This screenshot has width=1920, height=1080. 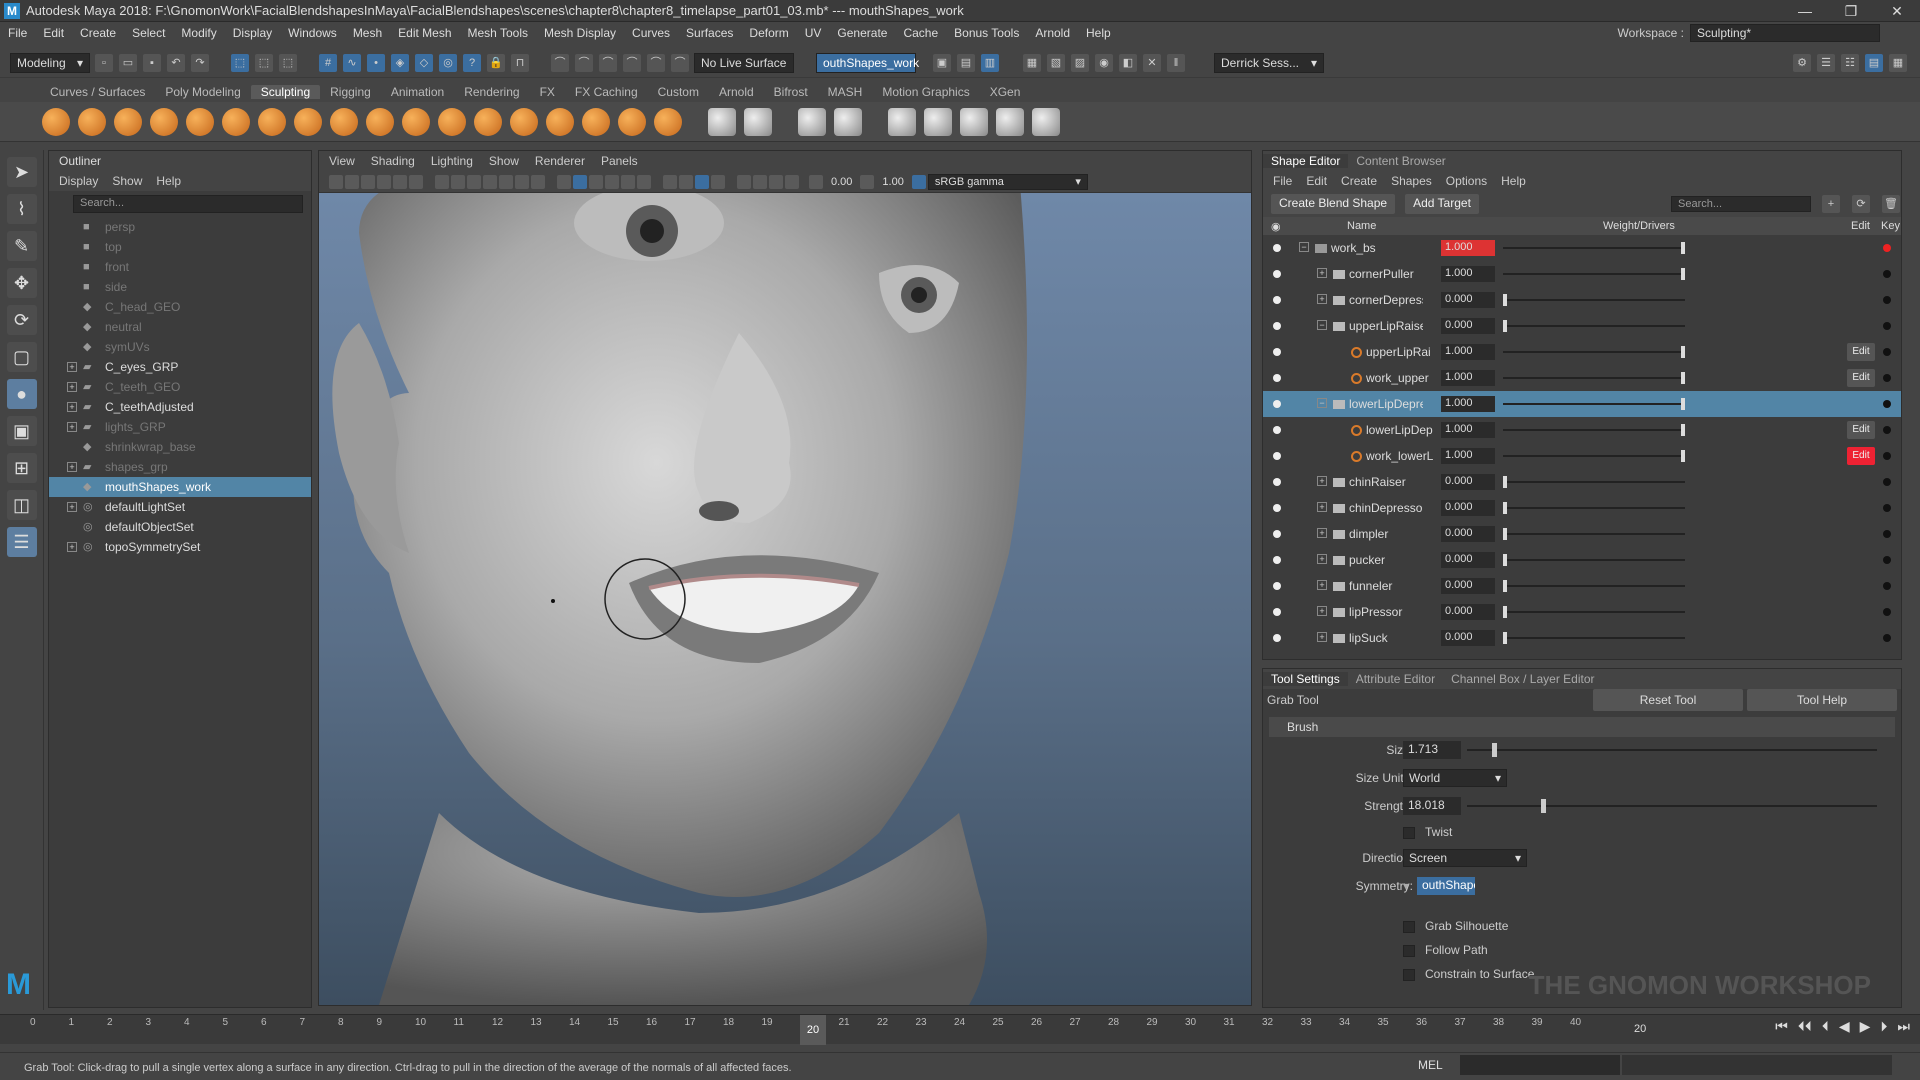 I want to click on xray-joints-icon, so click(x=744, y=181).